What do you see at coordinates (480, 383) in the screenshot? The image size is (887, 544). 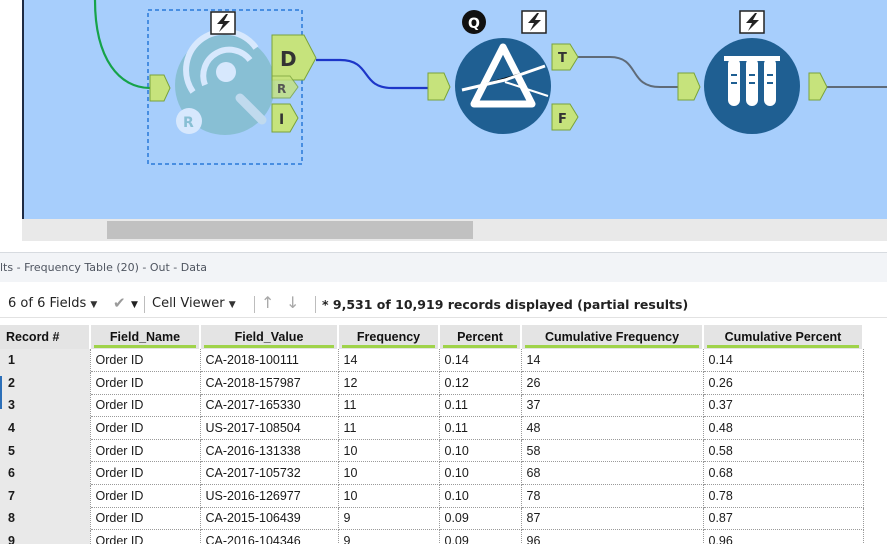 I see `table-cell: 0.12` at bounding box center [480, 383].